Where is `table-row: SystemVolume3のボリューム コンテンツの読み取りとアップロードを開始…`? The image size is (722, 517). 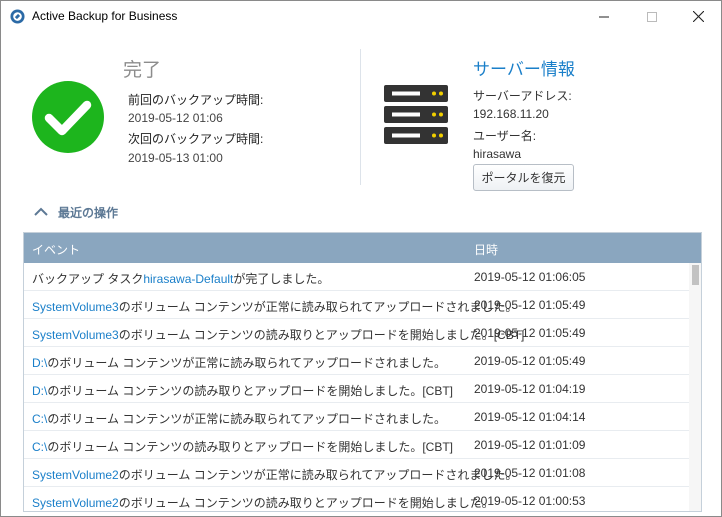 table-row: SystemVolume3のボリューム コンテンツの読み取りとアップロードを開始… is located at coordinates (356, 333).